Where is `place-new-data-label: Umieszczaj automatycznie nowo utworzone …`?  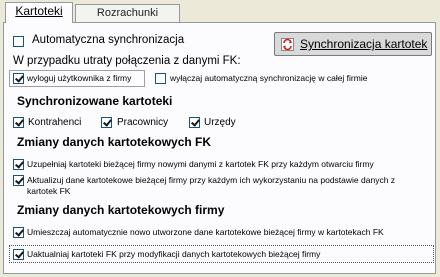 place-new-data-label: Umieszczaj automatycznie nowo utworzone … is located at coordinates (205, 232).